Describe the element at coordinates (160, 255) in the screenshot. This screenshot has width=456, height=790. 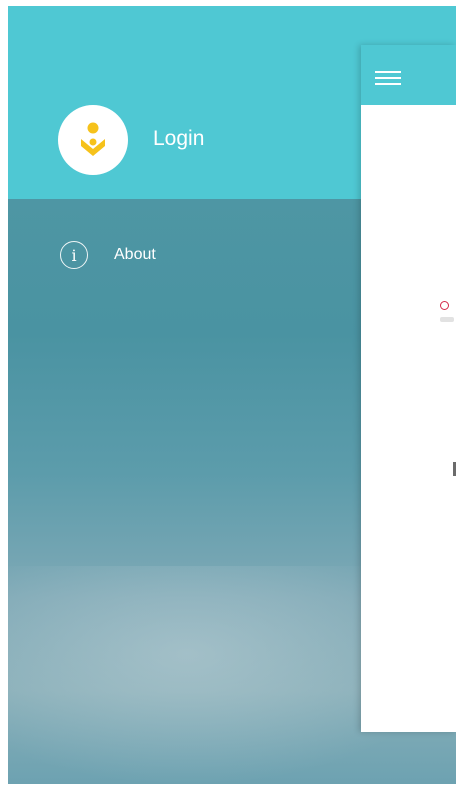
I see `about-menu-item: i About` at that location.